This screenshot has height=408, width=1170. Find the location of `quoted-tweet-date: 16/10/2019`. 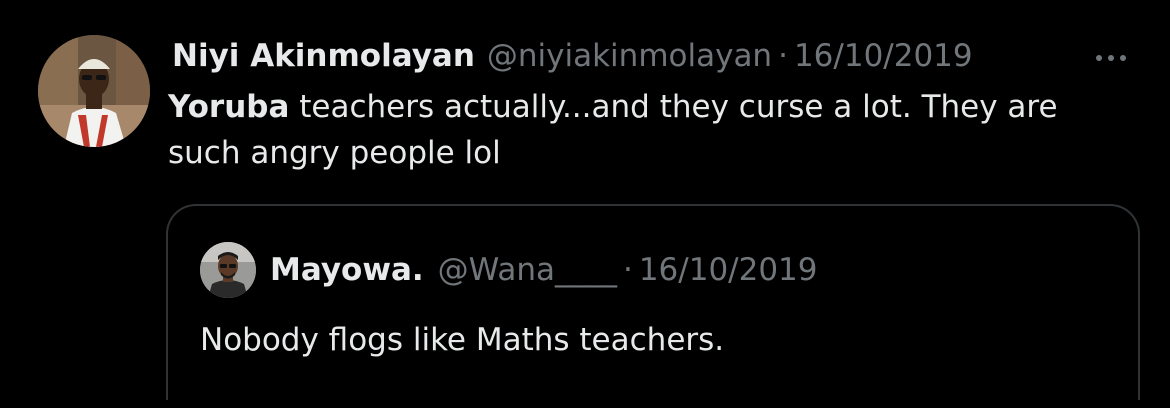

quoted-tweet-date: 16/10/2019 is located at coordinates (728, 270).